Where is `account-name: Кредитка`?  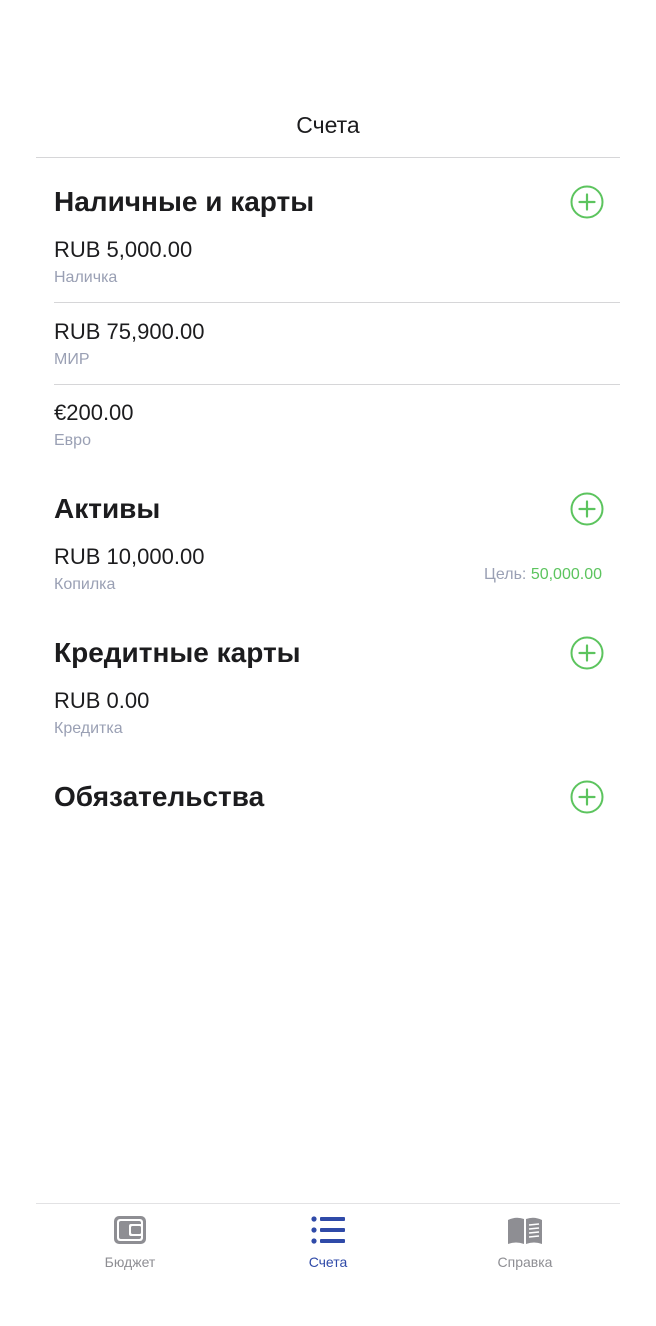
account-name: Кредитка is located at coordinates (88, 728).